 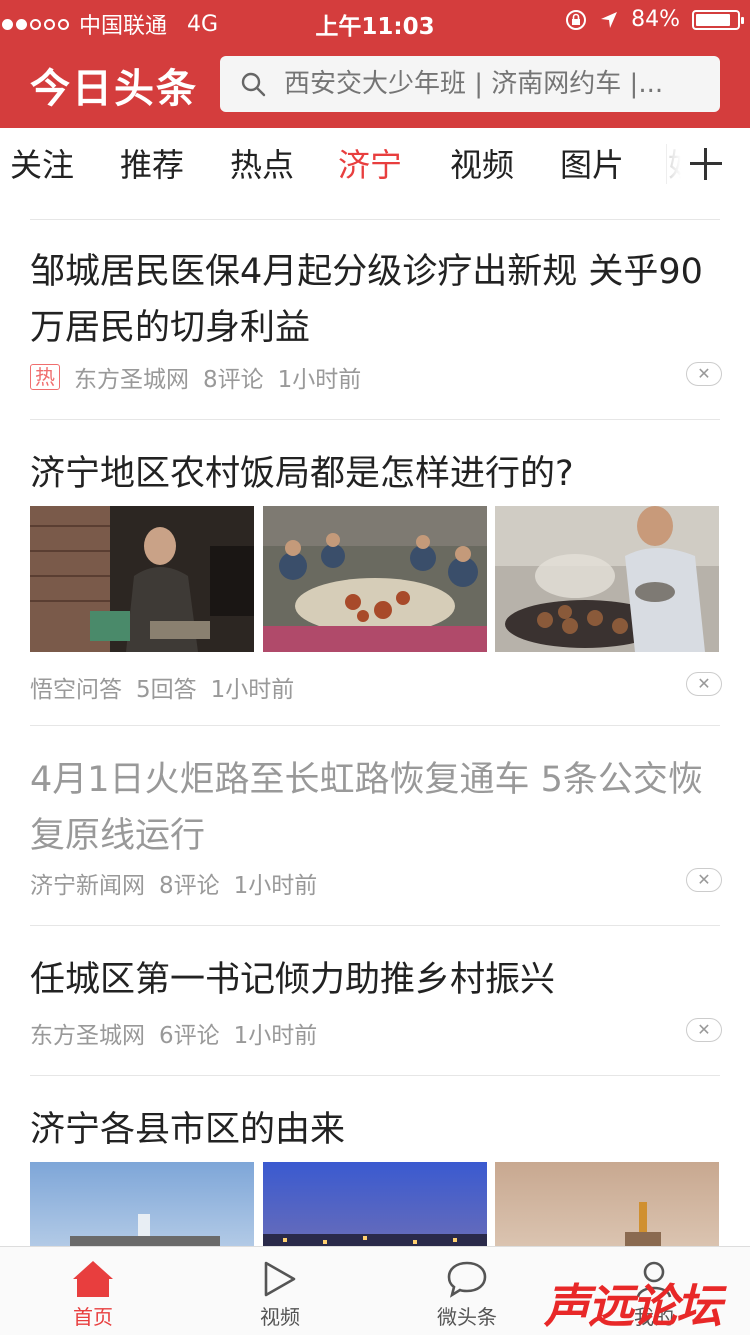 I want to click on tabbar-micro-headline: 微头条, so click(x=467, y=1293).